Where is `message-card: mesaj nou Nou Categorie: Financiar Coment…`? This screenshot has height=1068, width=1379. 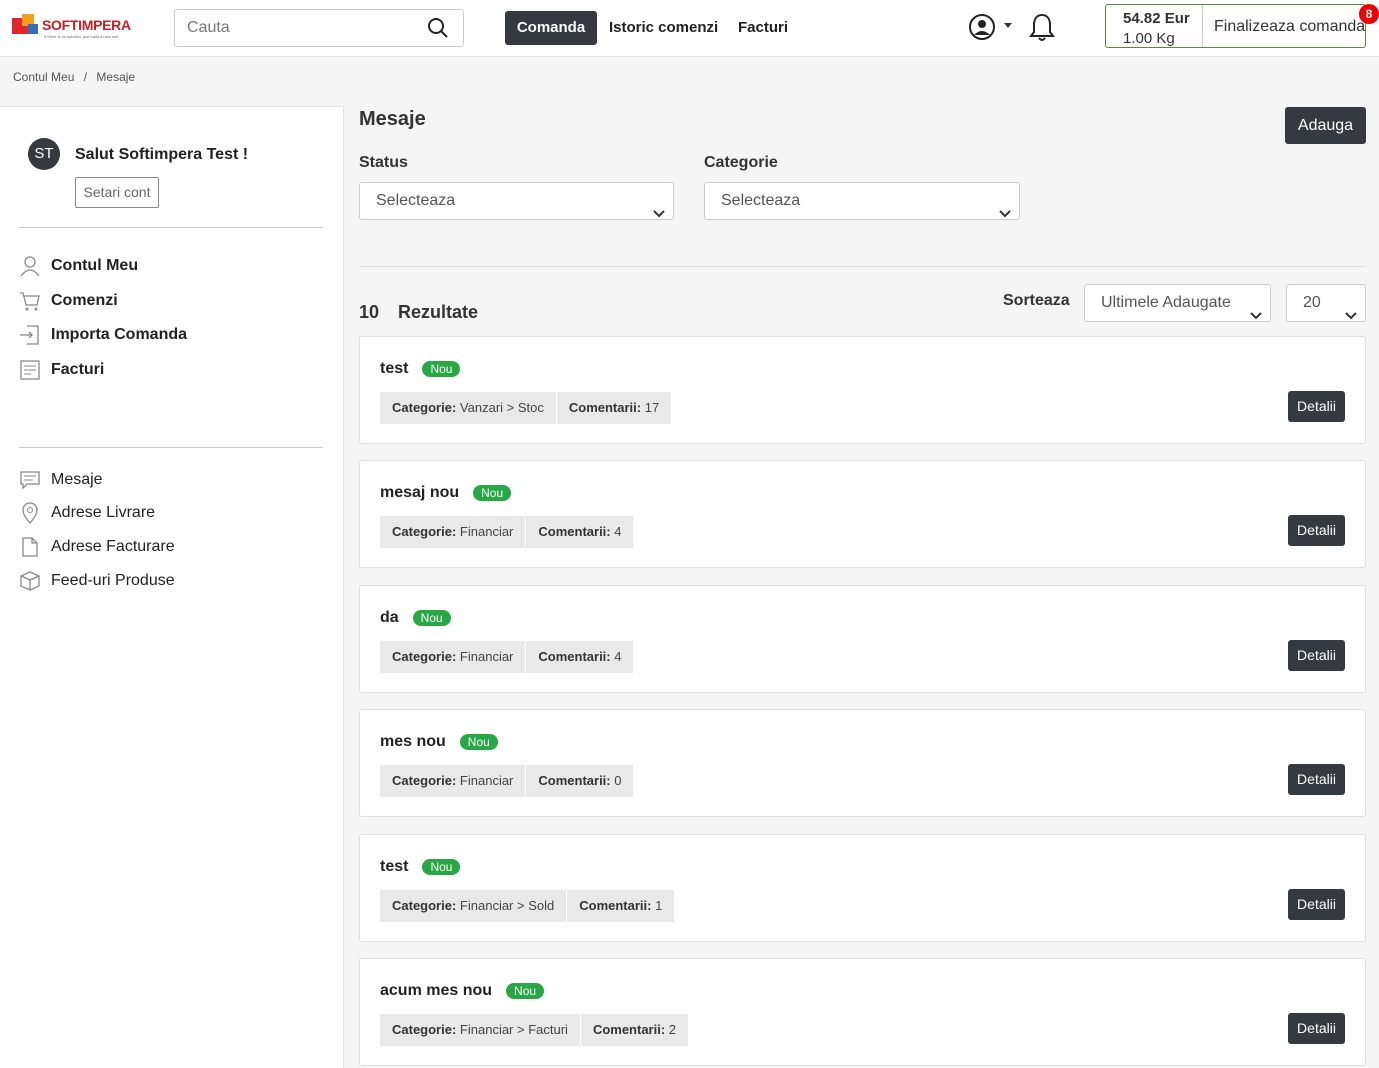 message-card: mesaj nou Nou Categorie: Financiar Coment… is located at coordinates (862, 514).